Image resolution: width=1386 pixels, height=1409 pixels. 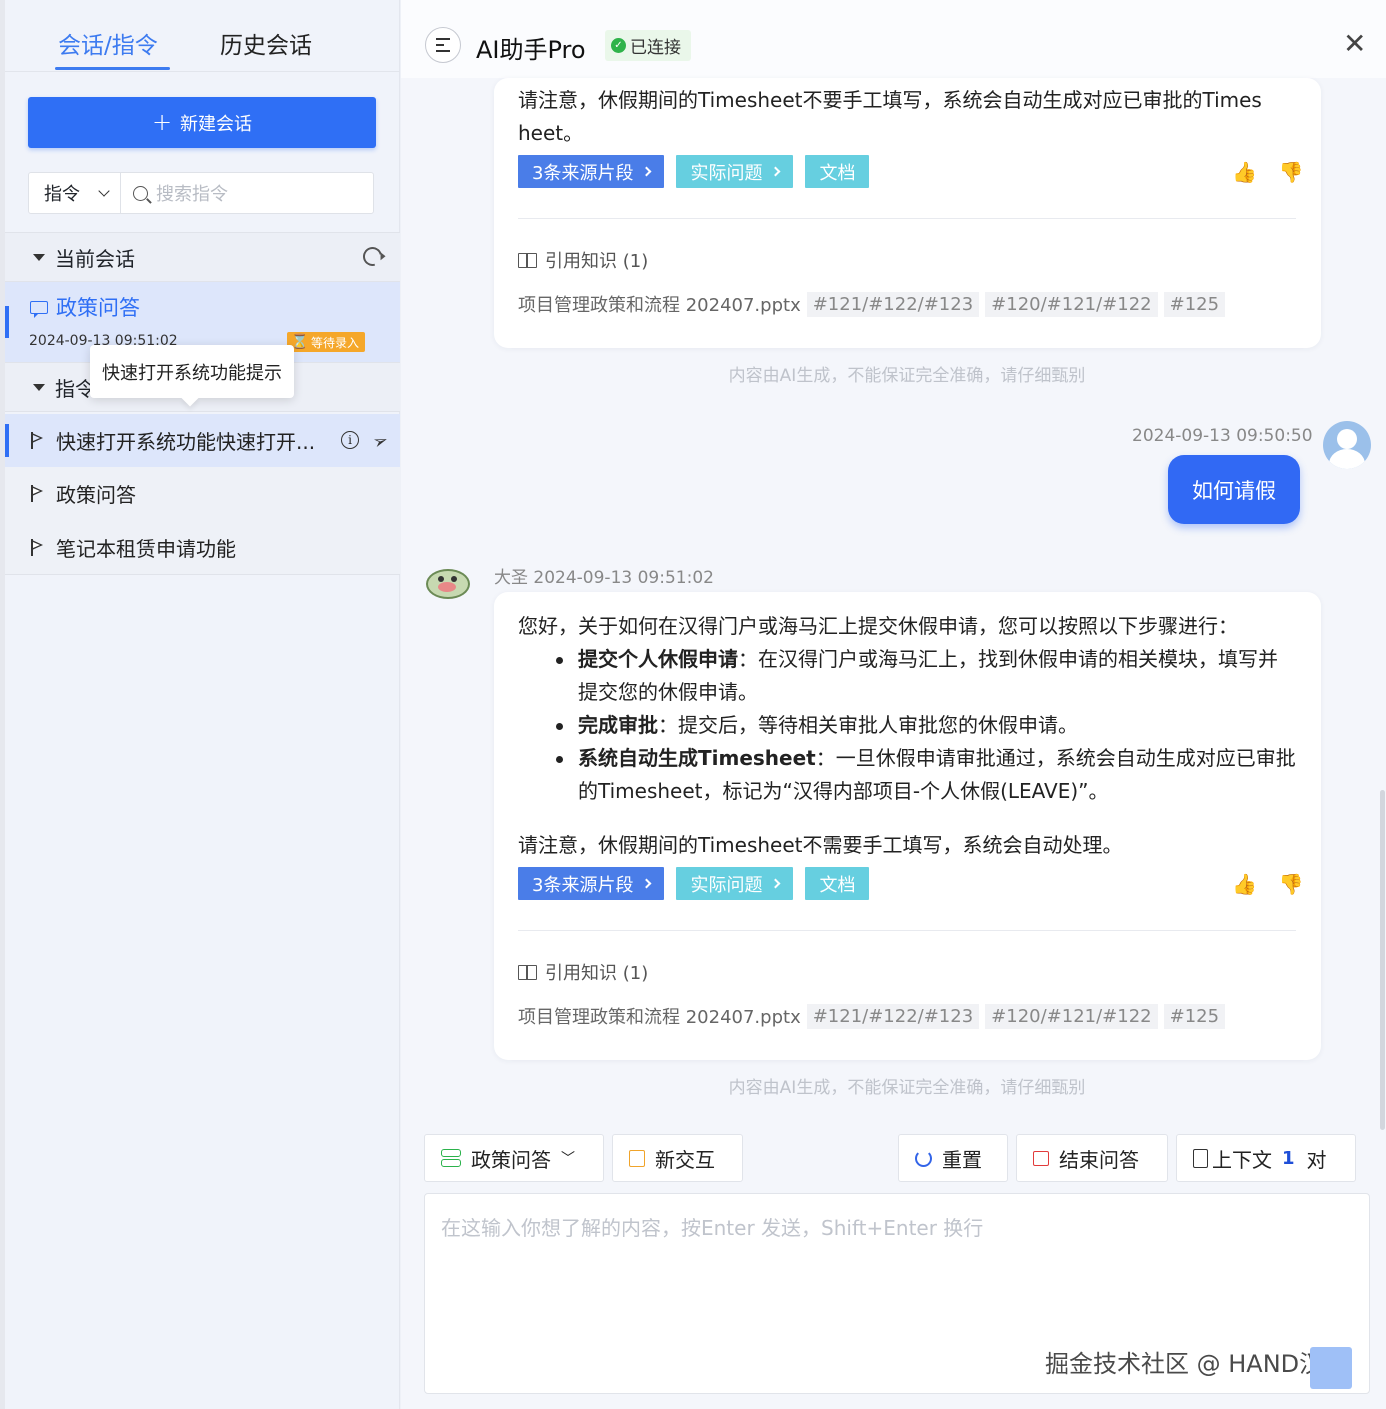 What do you see at coordinates (1200, 1158) in the screenshot?
I see `document-icon` at bounding box center [1200, 1158].